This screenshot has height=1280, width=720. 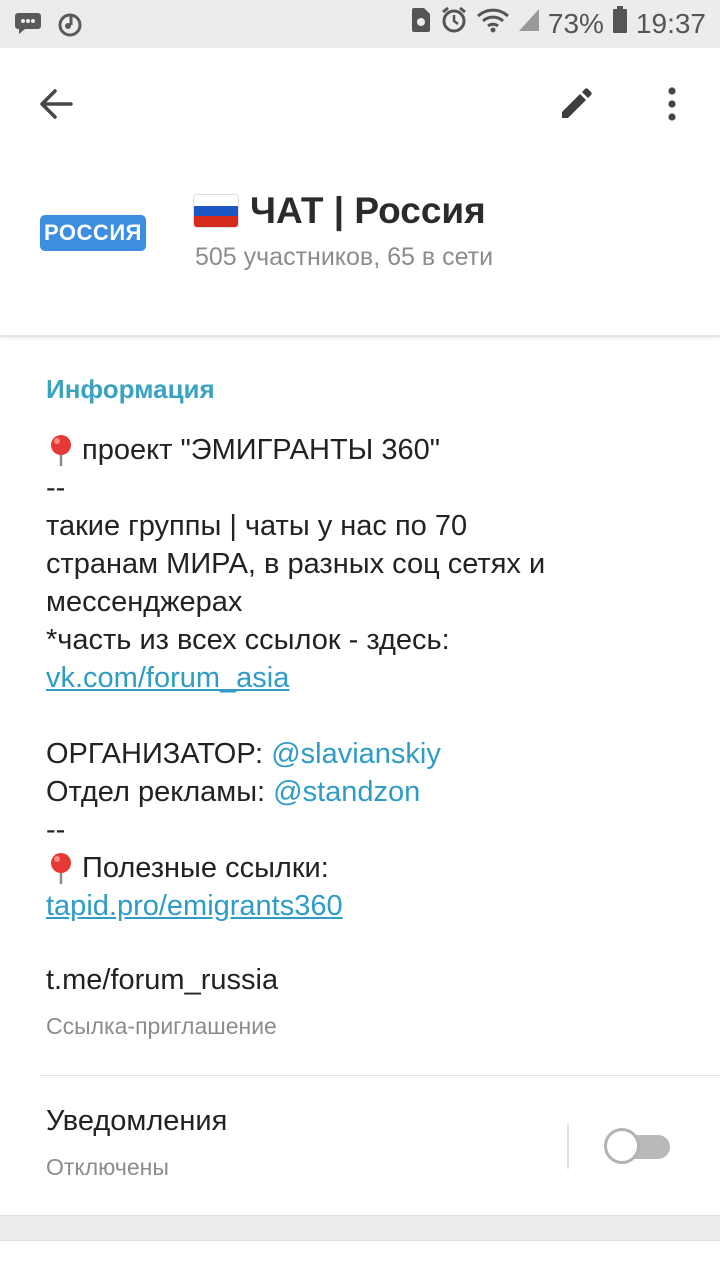 I want to click on ads-mention: @standzon, so click(x=346, y=792).